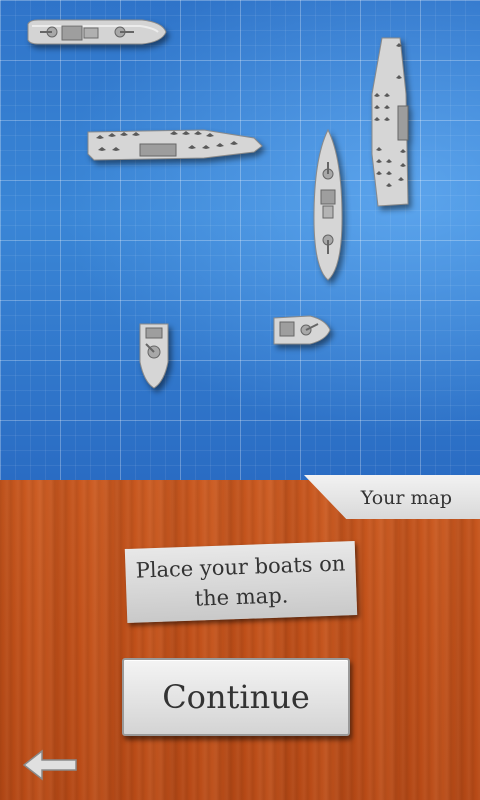 Image resolution: width=480 pixels, height=800 pixels. I want to click on continue-button: Continue, so click(236, 697).